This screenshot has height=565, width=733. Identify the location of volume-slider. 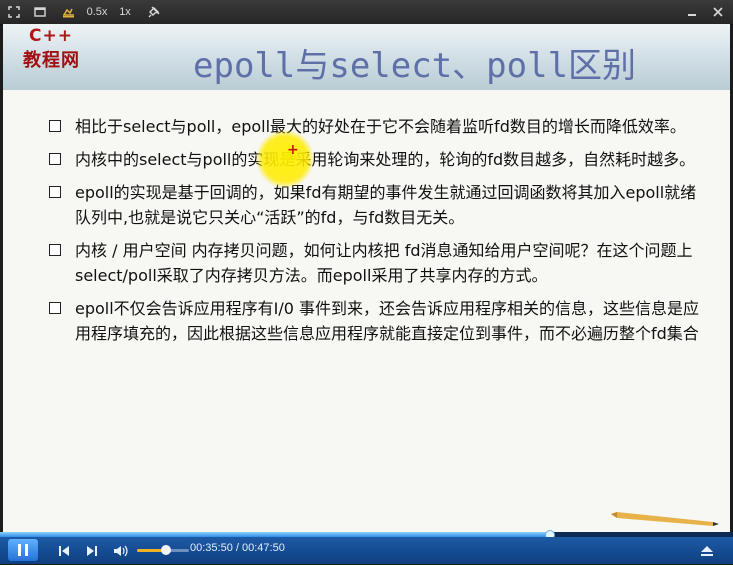
(163, 550).